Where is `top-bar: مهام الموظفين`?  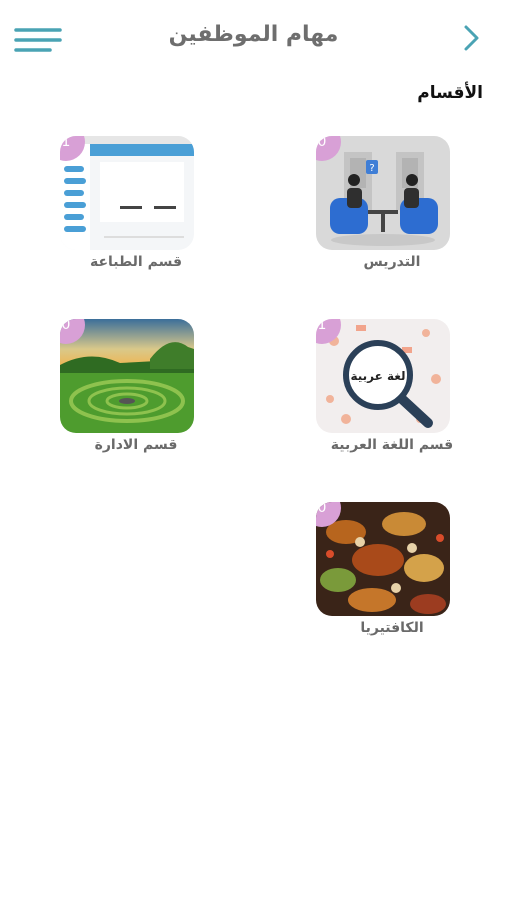 top-bar: مهام الموظفين is located at coordinates (253, 40).